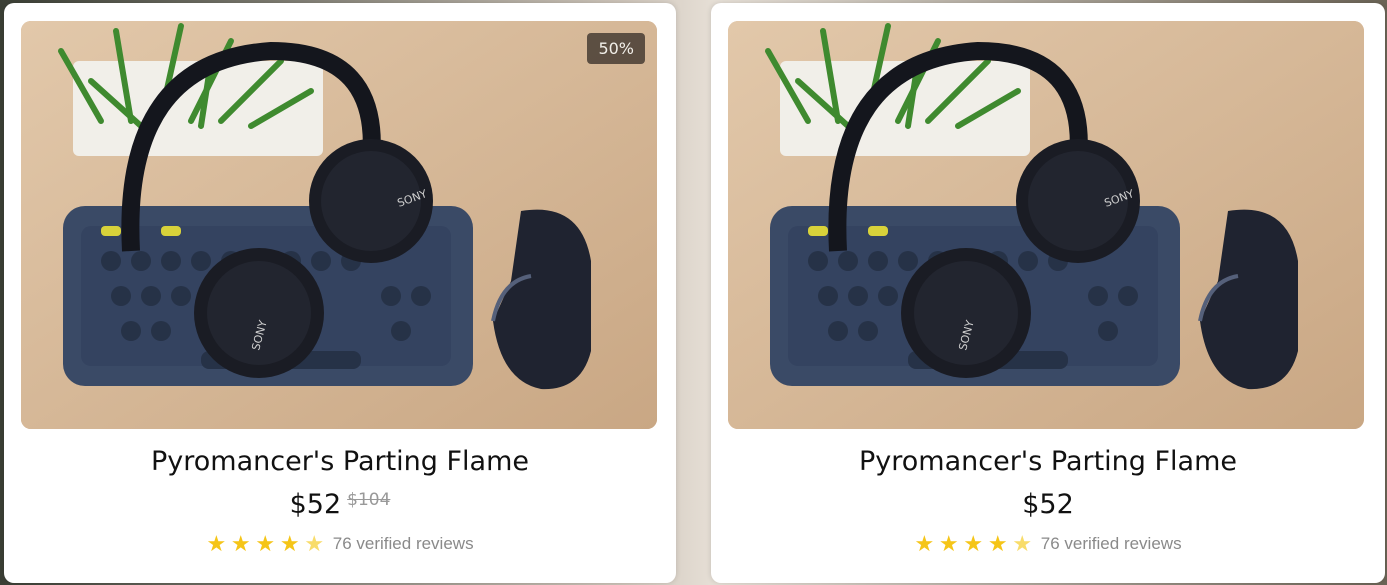  I want to click on discount-badge: 50%, so click(616, 48).